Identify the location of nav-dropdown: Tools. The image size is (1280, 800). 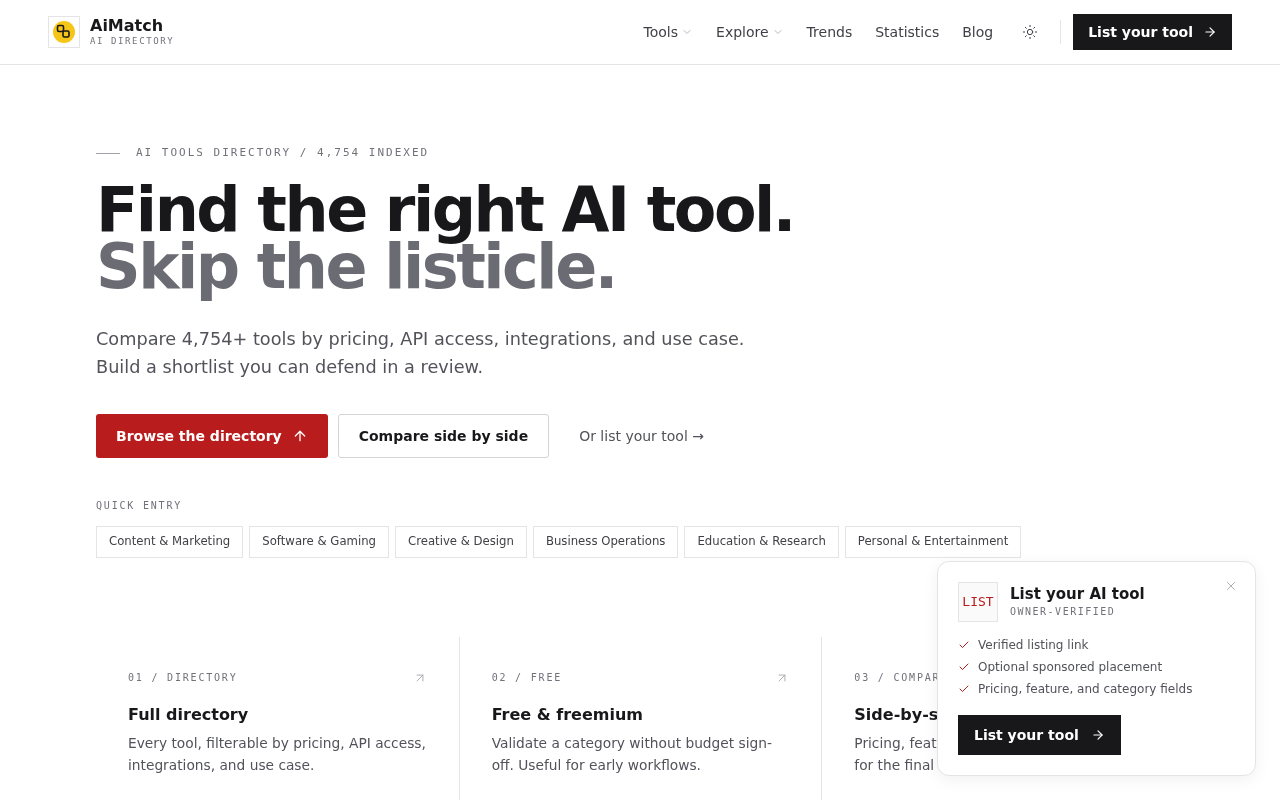
(668, 32).